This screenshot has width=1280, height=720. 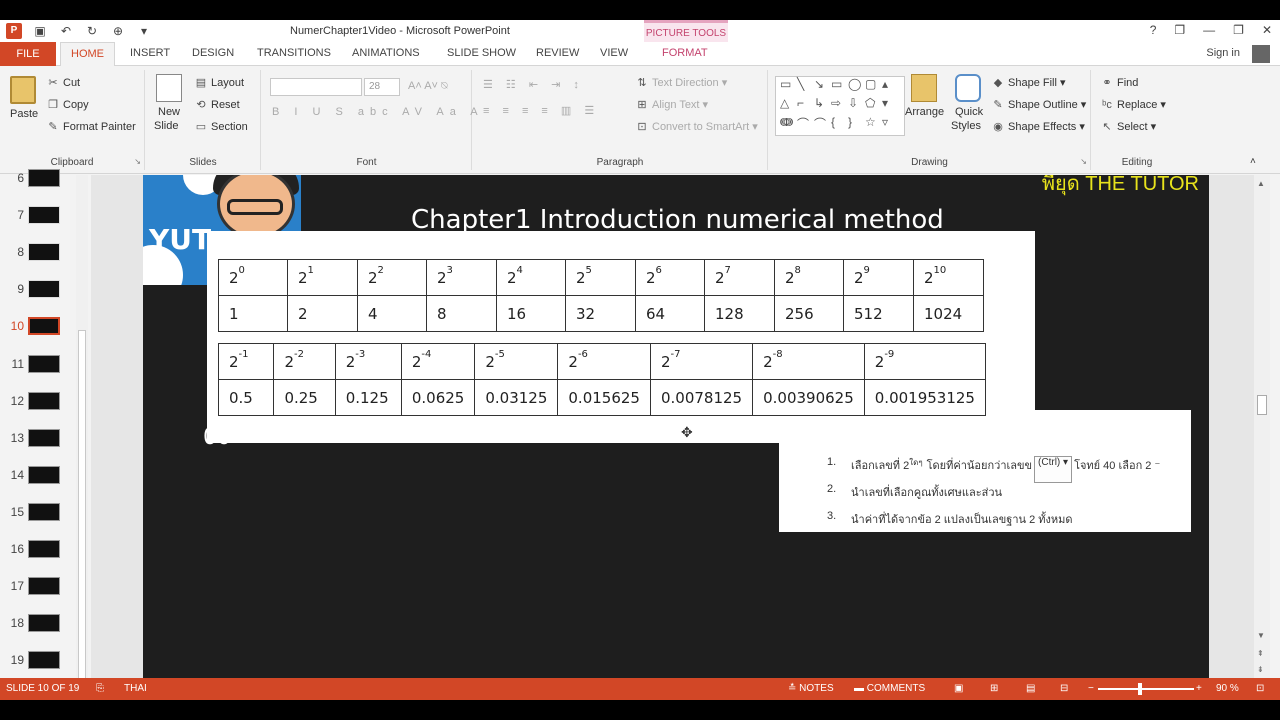 What do you see at coordinates (1261, 54) in the screenshot?
I see `user-avatar` at bounding box center [1261, 54].